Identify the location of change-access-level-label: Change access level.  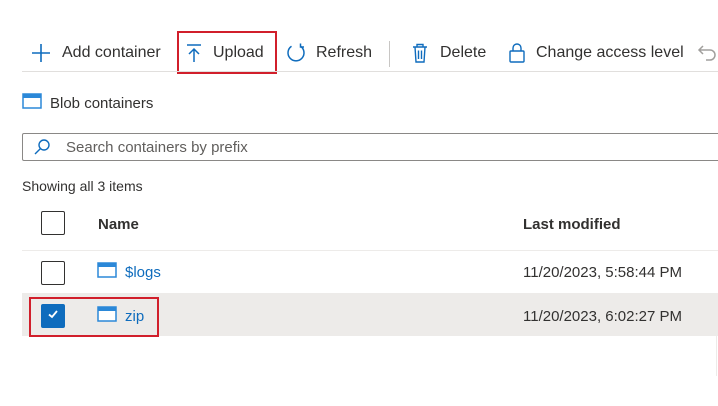
(610, 52).